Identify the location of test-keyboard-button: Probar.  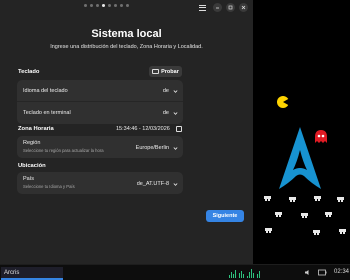
(165, 71).